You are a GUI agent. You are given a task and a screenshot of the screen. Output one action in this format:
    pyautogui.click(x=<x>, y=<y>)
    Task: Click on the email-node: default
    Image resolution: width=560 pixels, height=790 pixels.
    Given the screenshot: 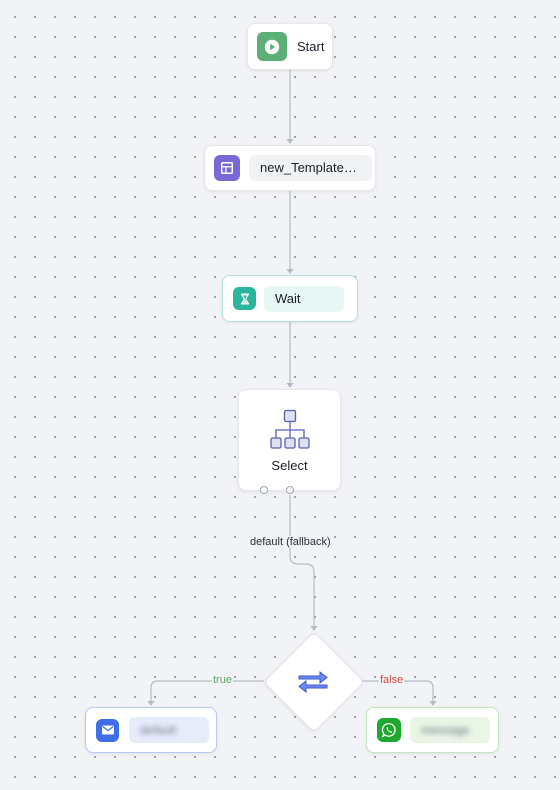 What is the action you would take?
    pyautogui.click(x=151, y=730)
    